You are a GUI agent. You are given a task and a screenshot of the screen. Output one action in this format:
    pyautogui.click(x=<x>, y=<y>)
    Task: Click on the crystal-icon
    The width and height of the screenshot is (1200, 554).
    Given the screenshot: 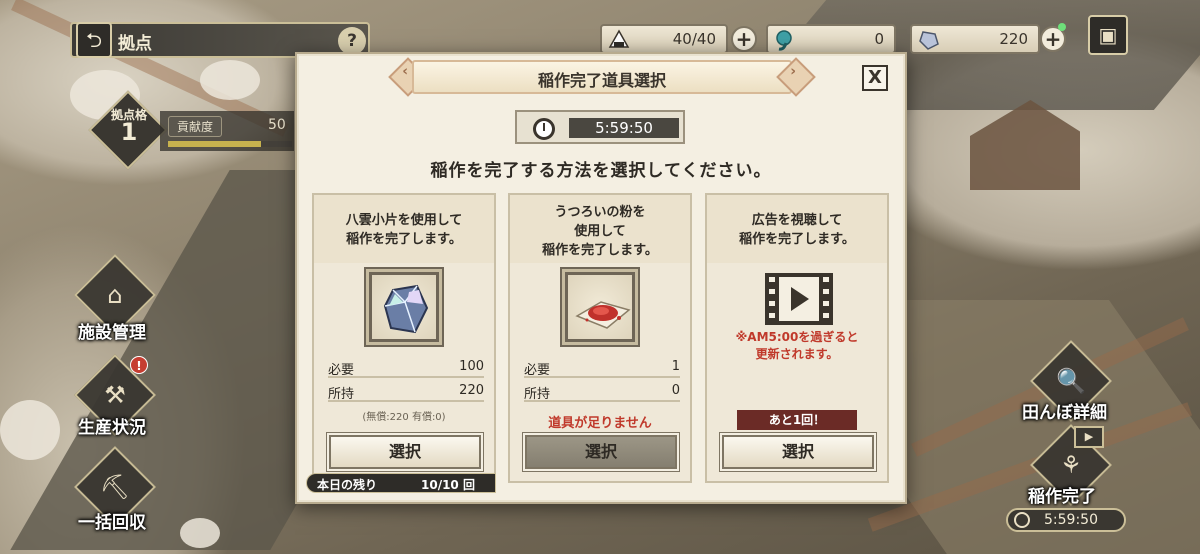 What is the action you would take?
    pyautogui.click(x=929, y=40)
    